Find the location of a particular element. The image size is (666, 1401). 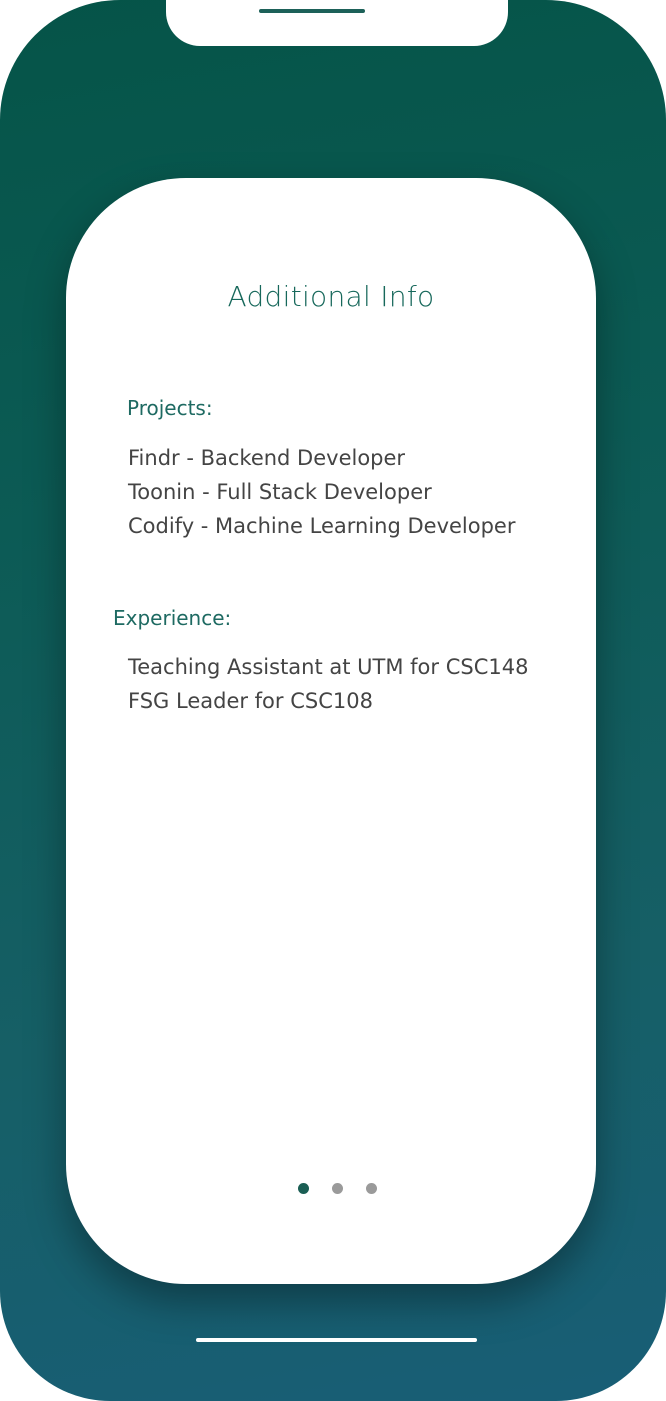

phone-notch is located at coordinates (337, 23).